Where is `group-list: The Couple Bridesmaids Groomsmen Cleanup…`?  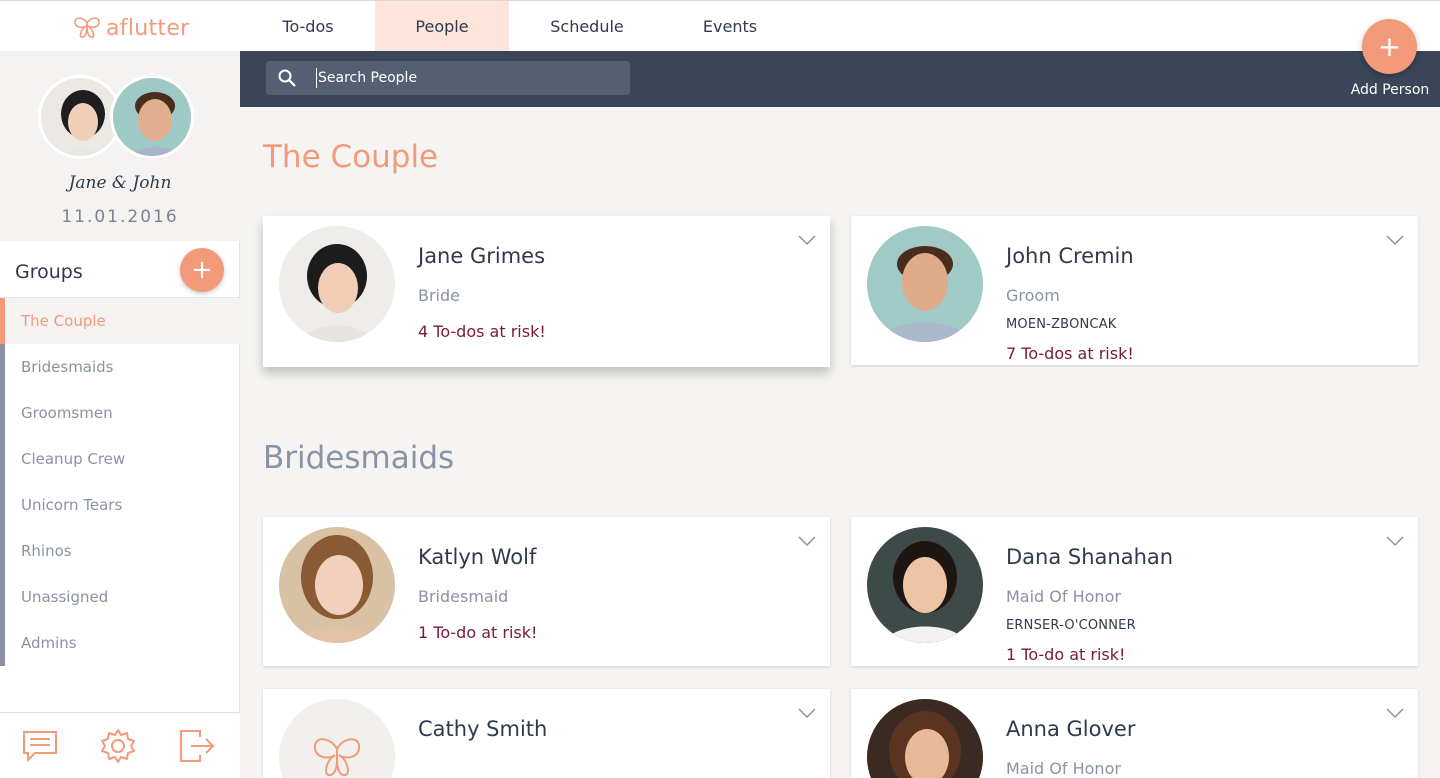 group-list: The Couple Bridesmaids Groomsmen Cleanup… is located at coordinates (120, 481).